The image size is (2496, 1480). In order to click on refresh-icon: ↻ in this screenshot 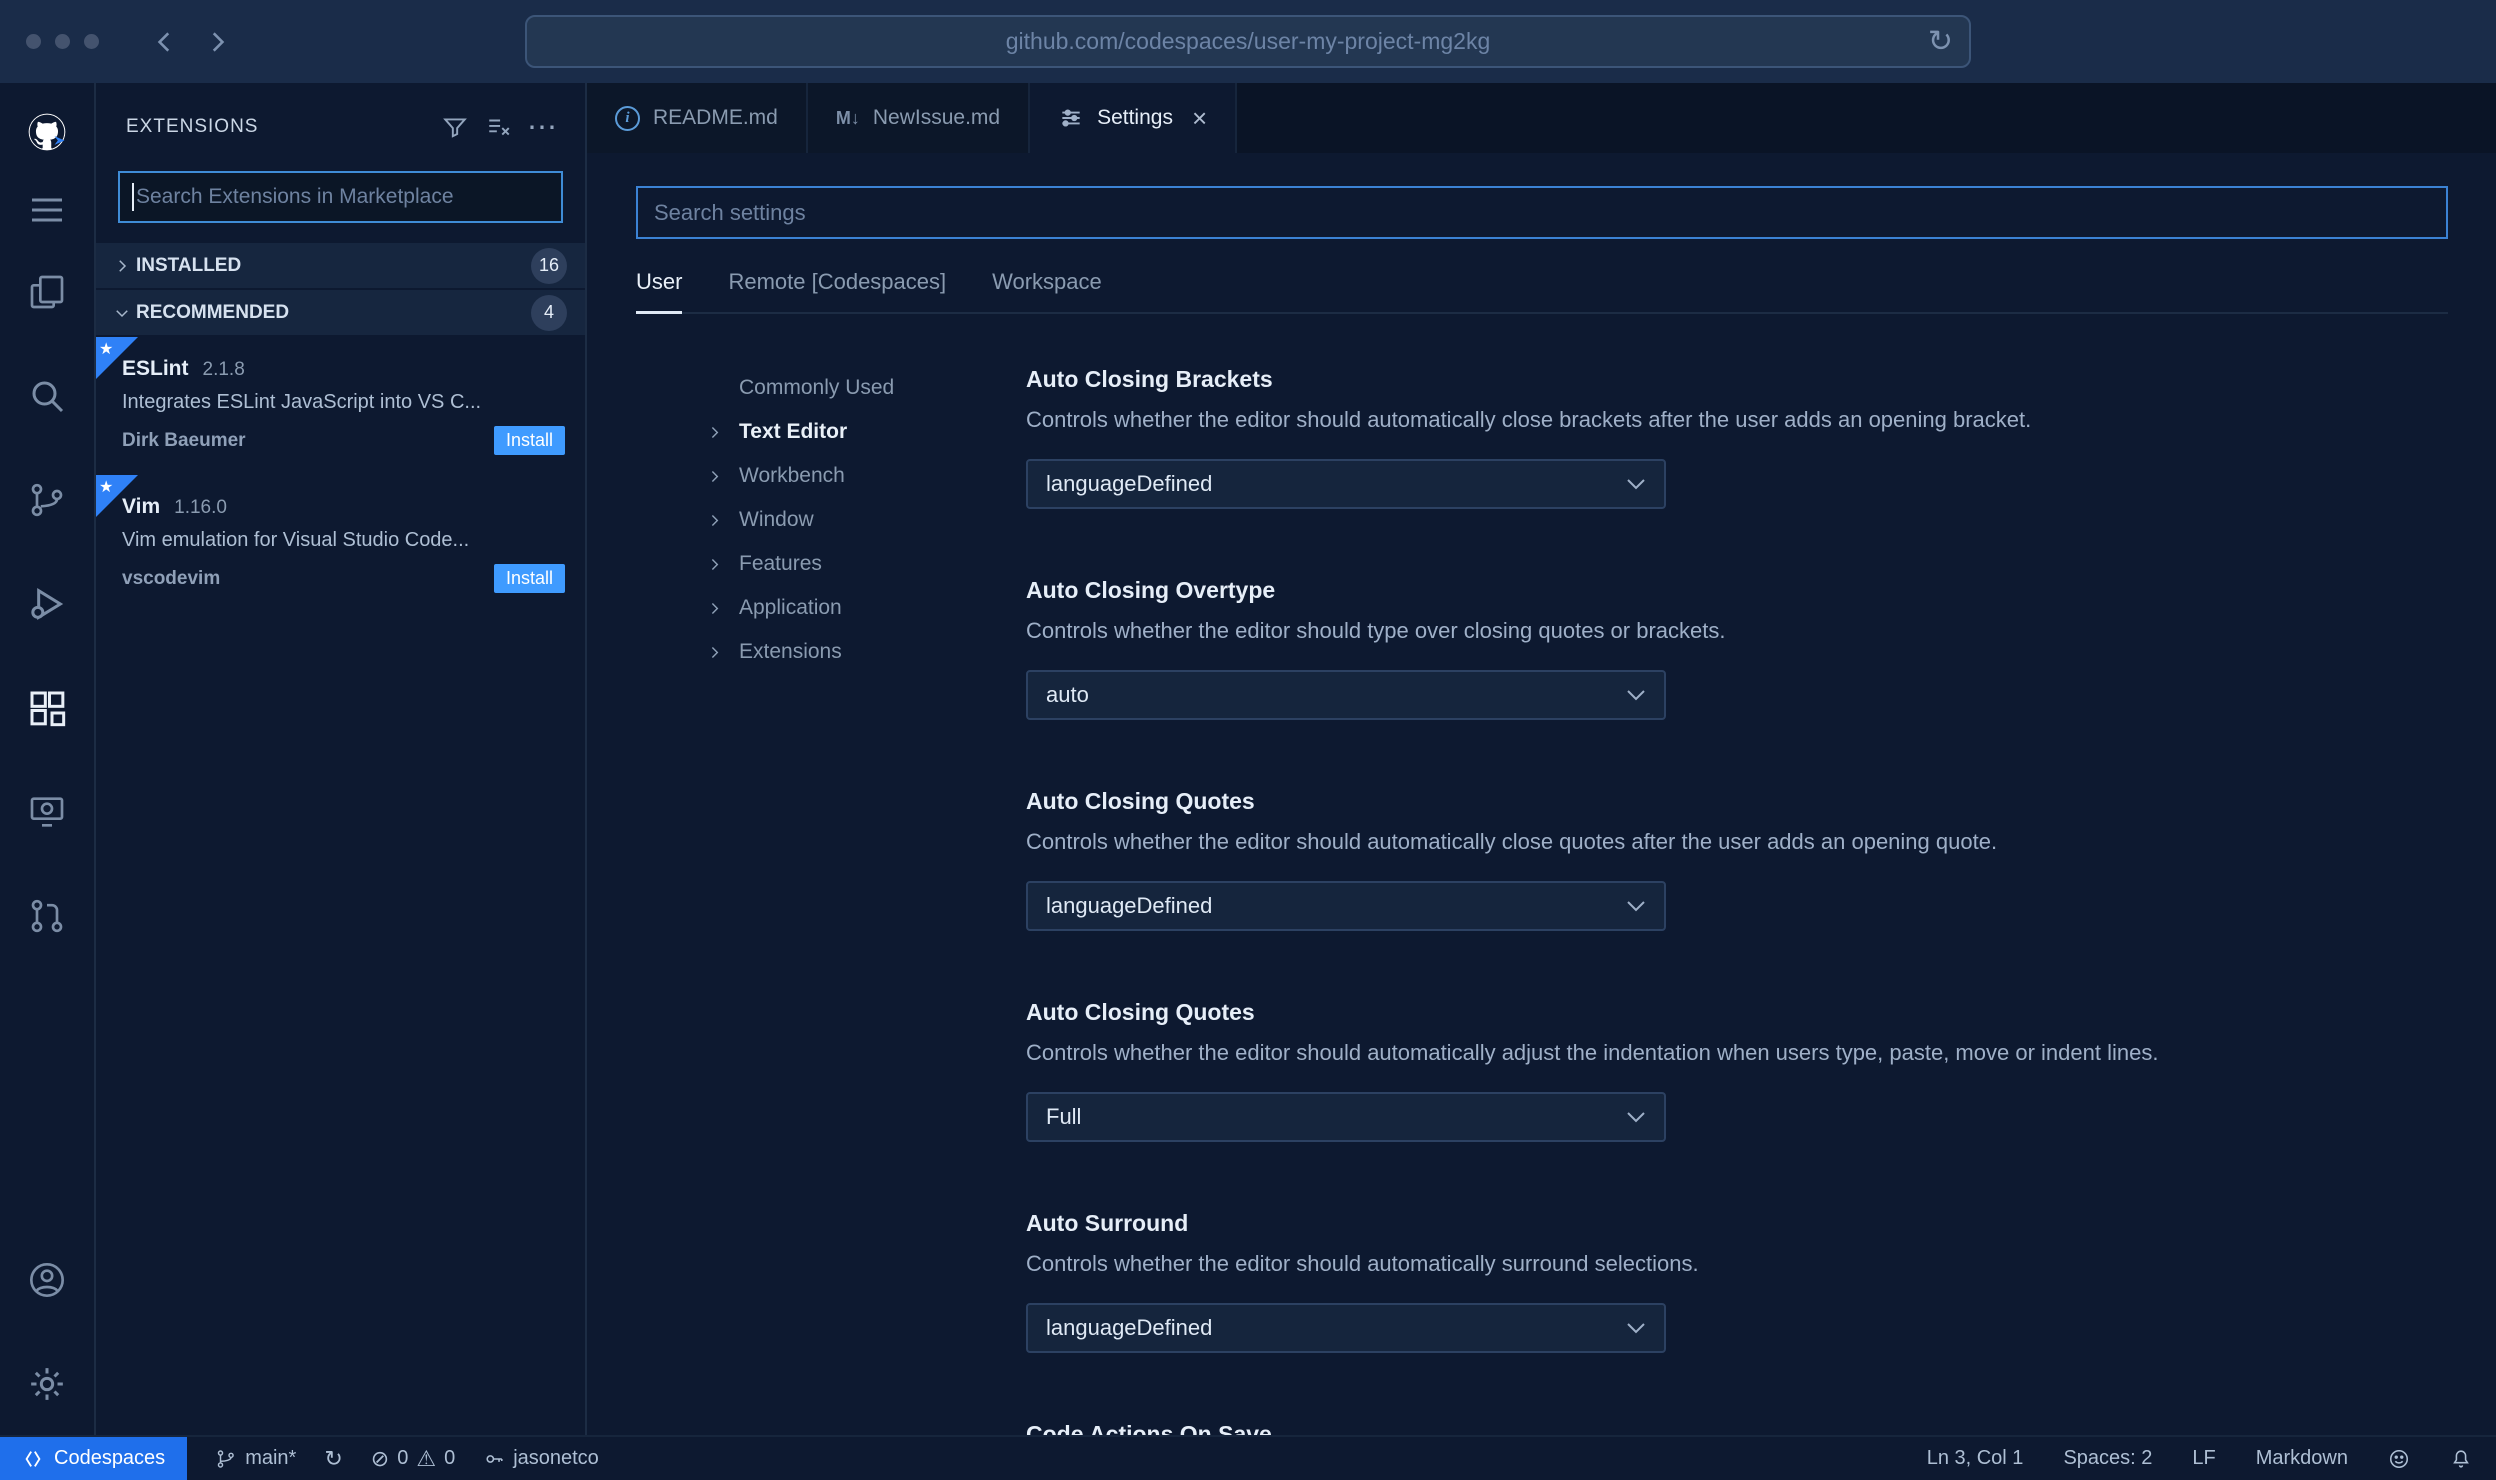, I will do `click(1940, 41)`.